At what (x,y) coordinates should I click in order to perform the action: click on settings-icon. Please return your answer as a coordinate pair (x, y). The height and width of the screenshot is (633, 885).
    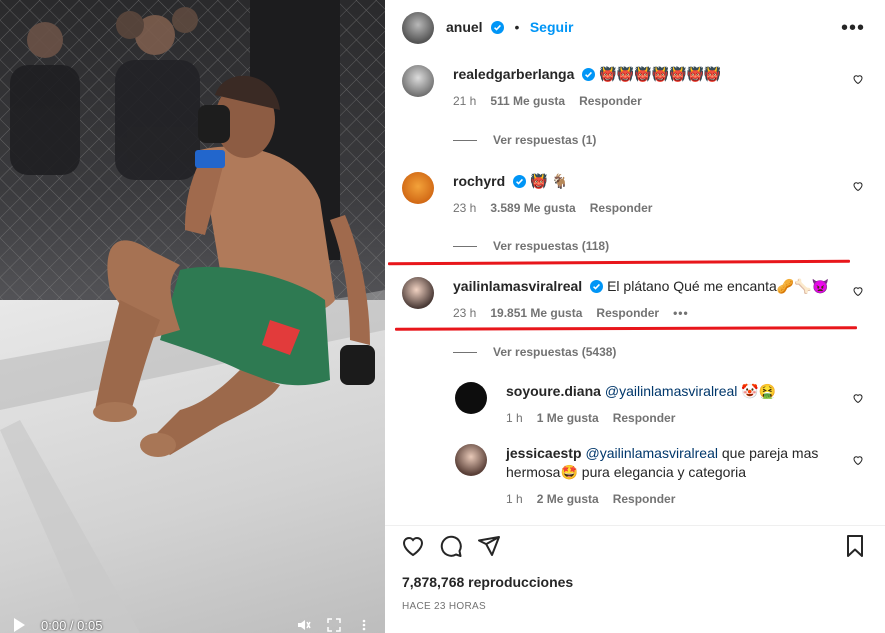
    Looking at the image, I should click on (364, 625).